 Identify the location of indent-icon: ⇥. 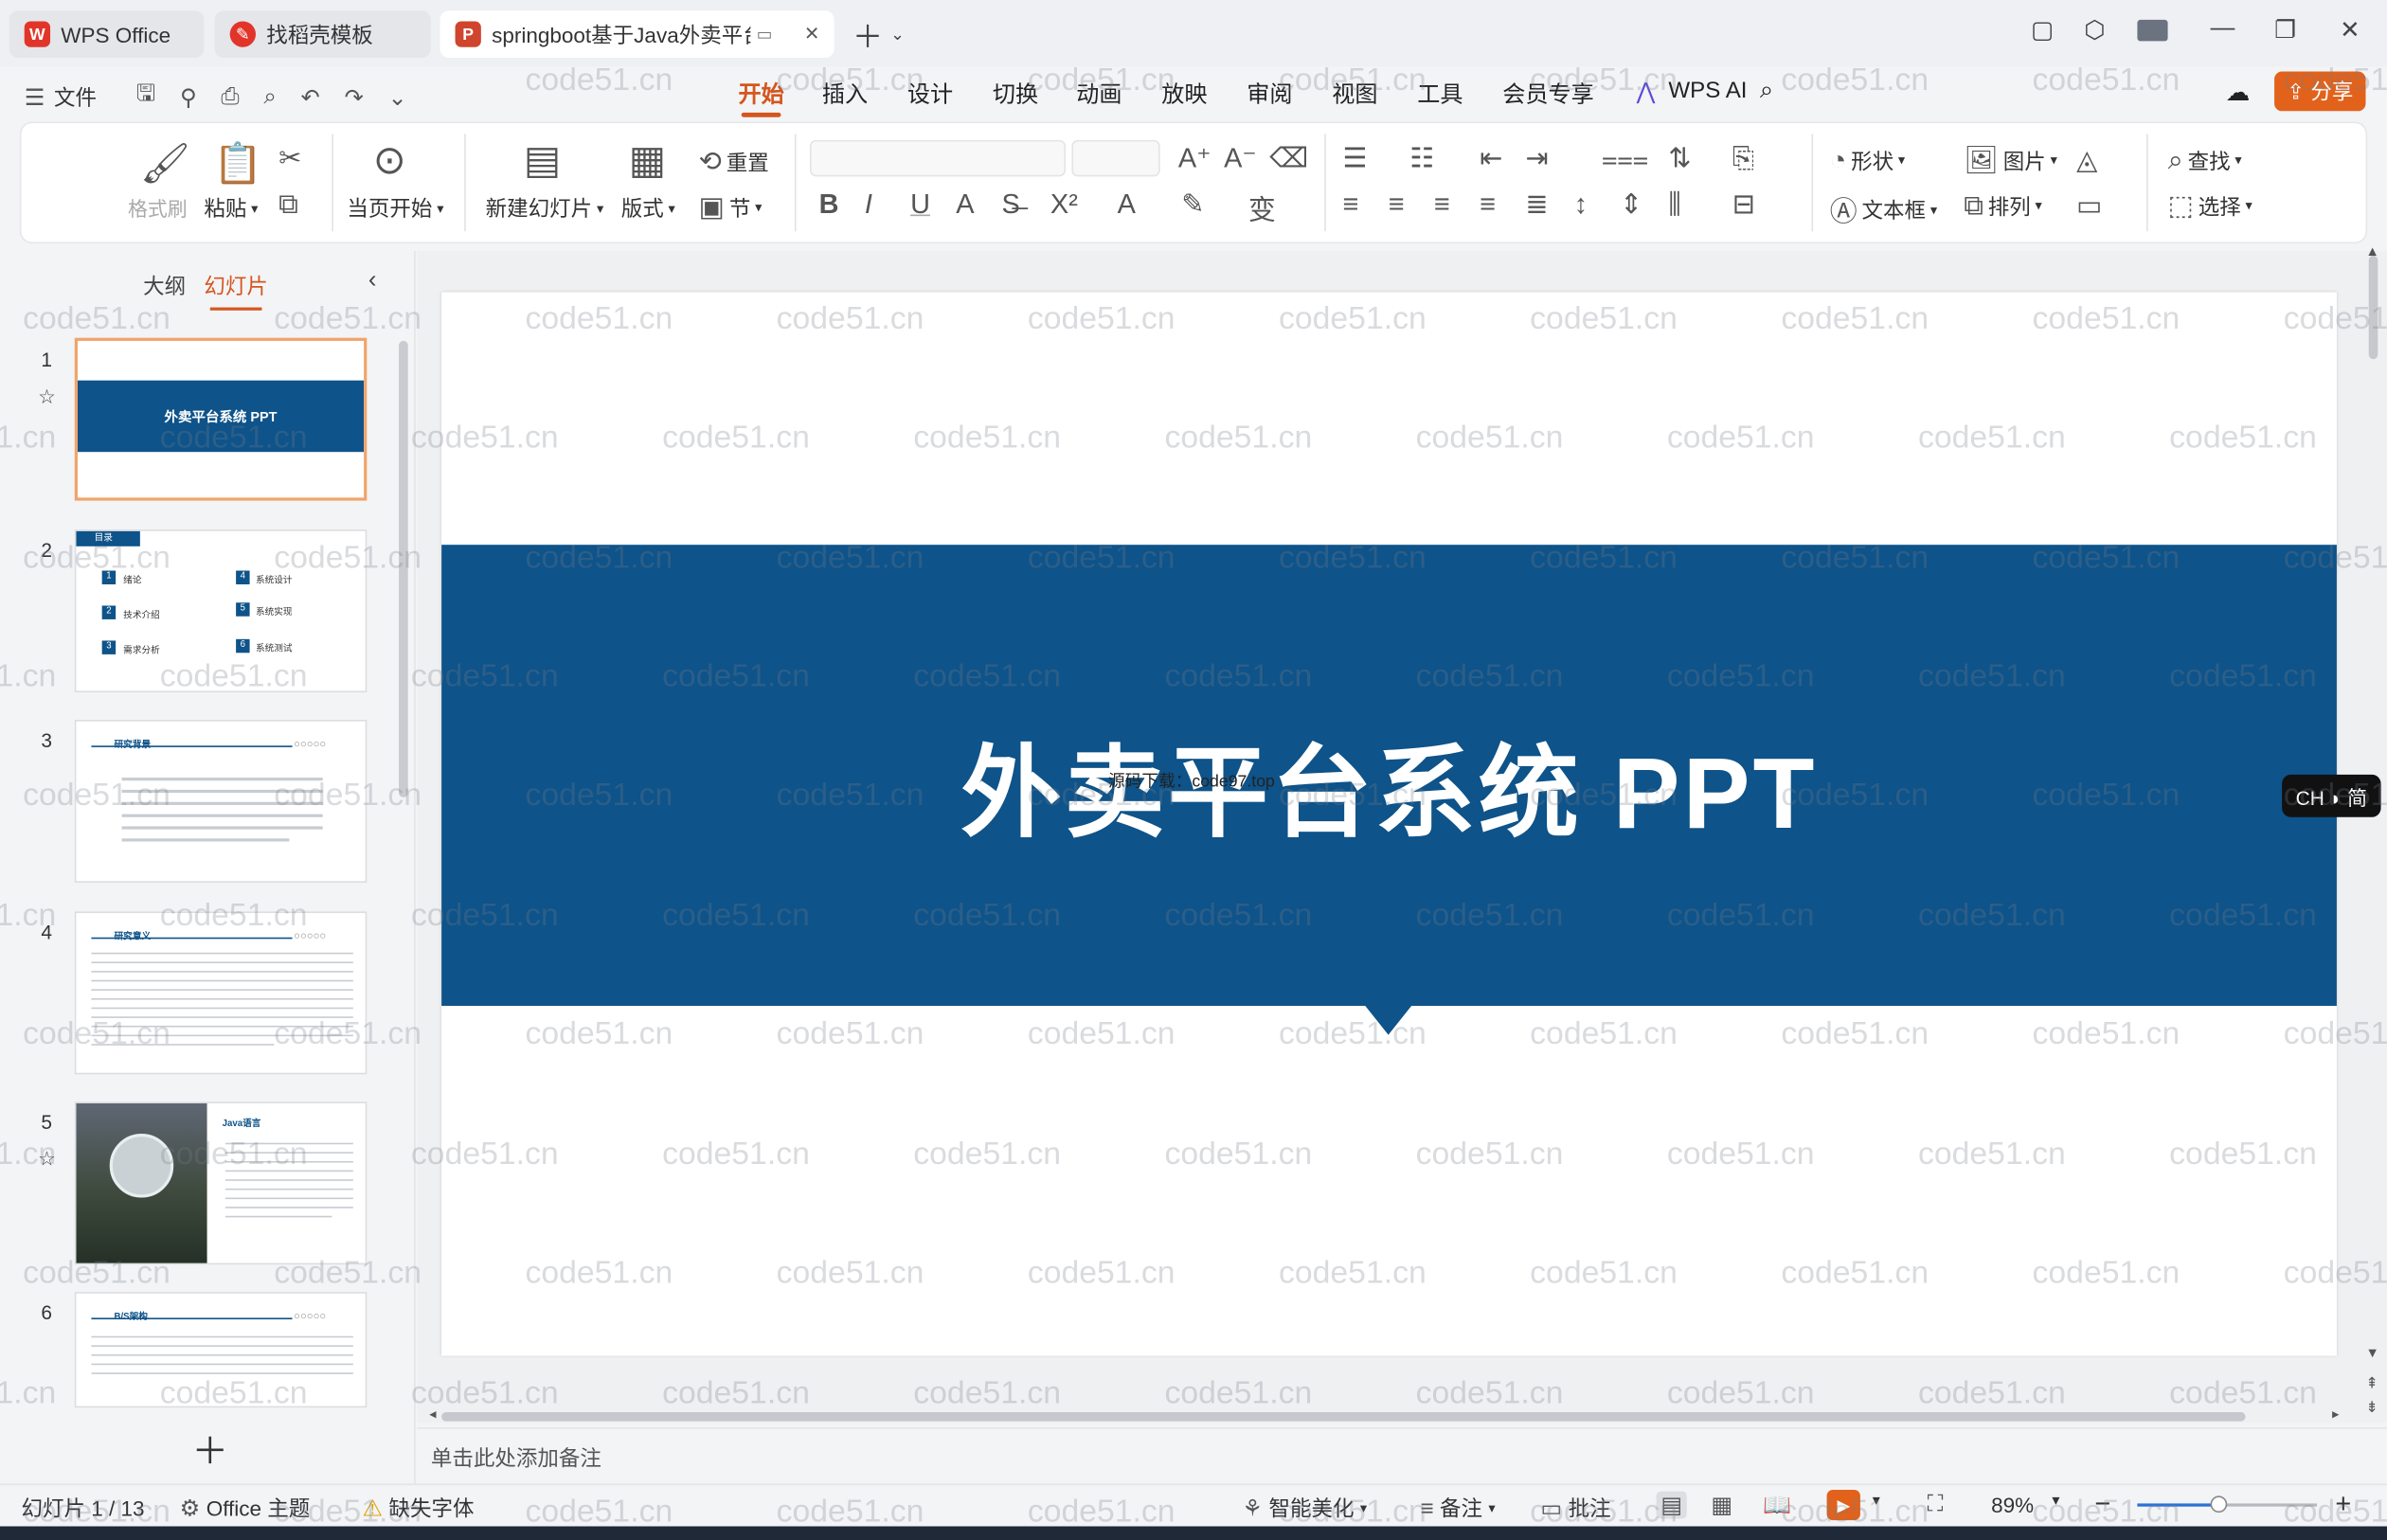
(1536, 159).